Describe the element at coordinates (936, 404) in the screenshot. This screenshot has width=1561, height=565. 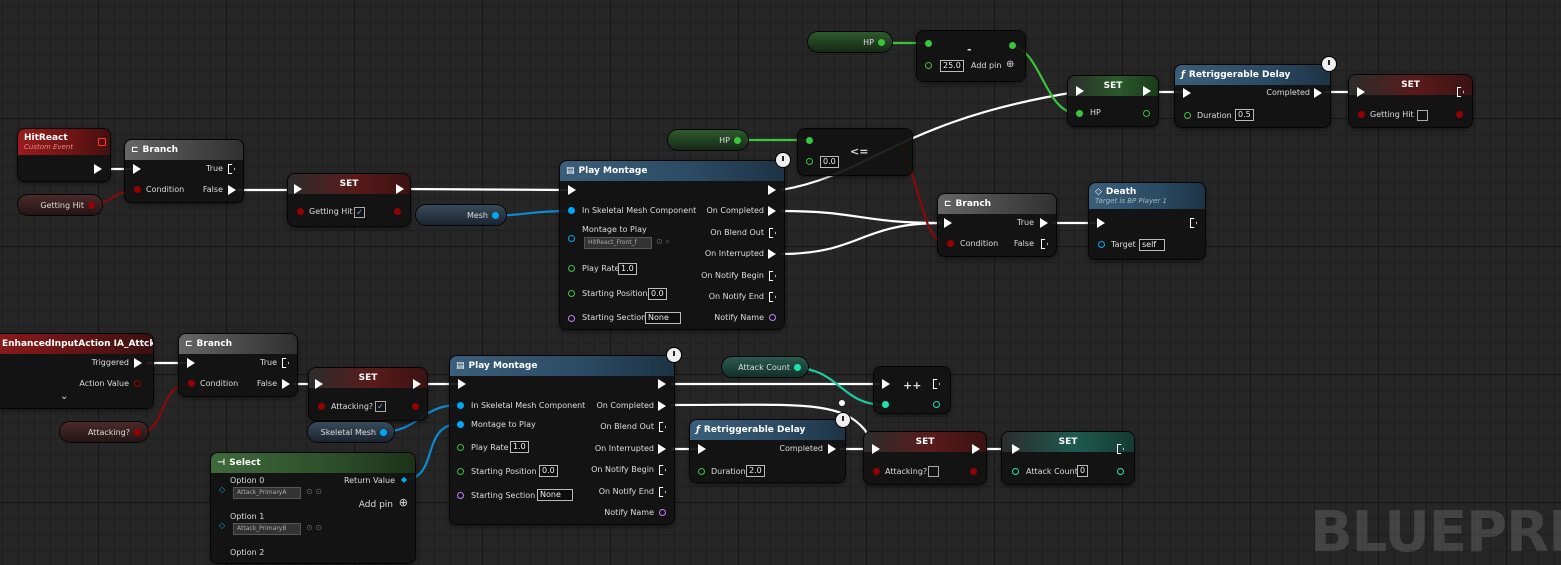
I see `int-out-pin` at that location.